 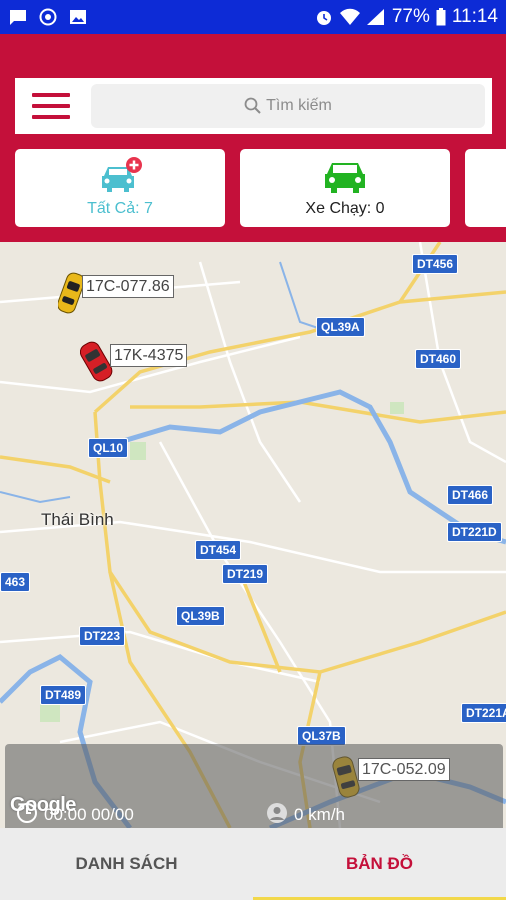 What do you see at coordinates (299, 105) in the screenshot?
I see `search-placeholder: Tìm kiếm` at bounding box center [299, 105].